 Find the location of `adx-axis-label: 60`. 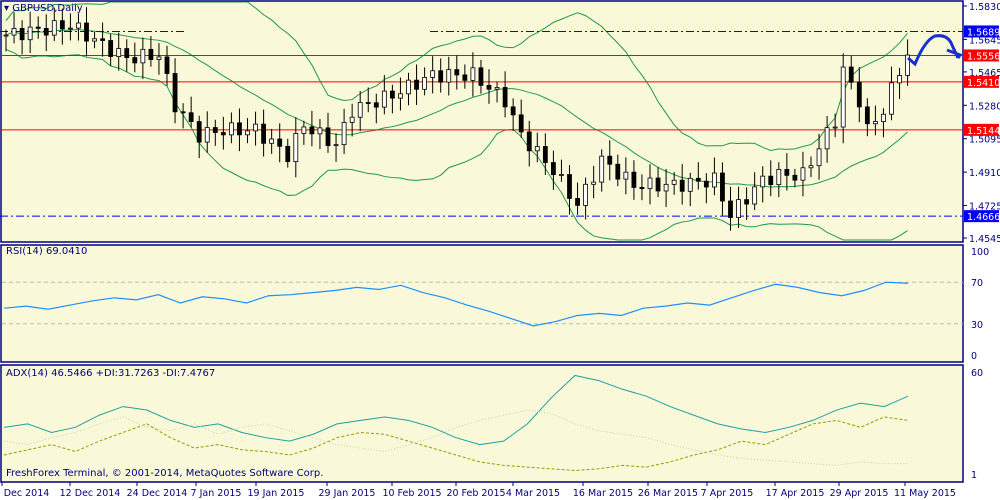

adx-axis-label: 60 is located at coordinates (977, 373).